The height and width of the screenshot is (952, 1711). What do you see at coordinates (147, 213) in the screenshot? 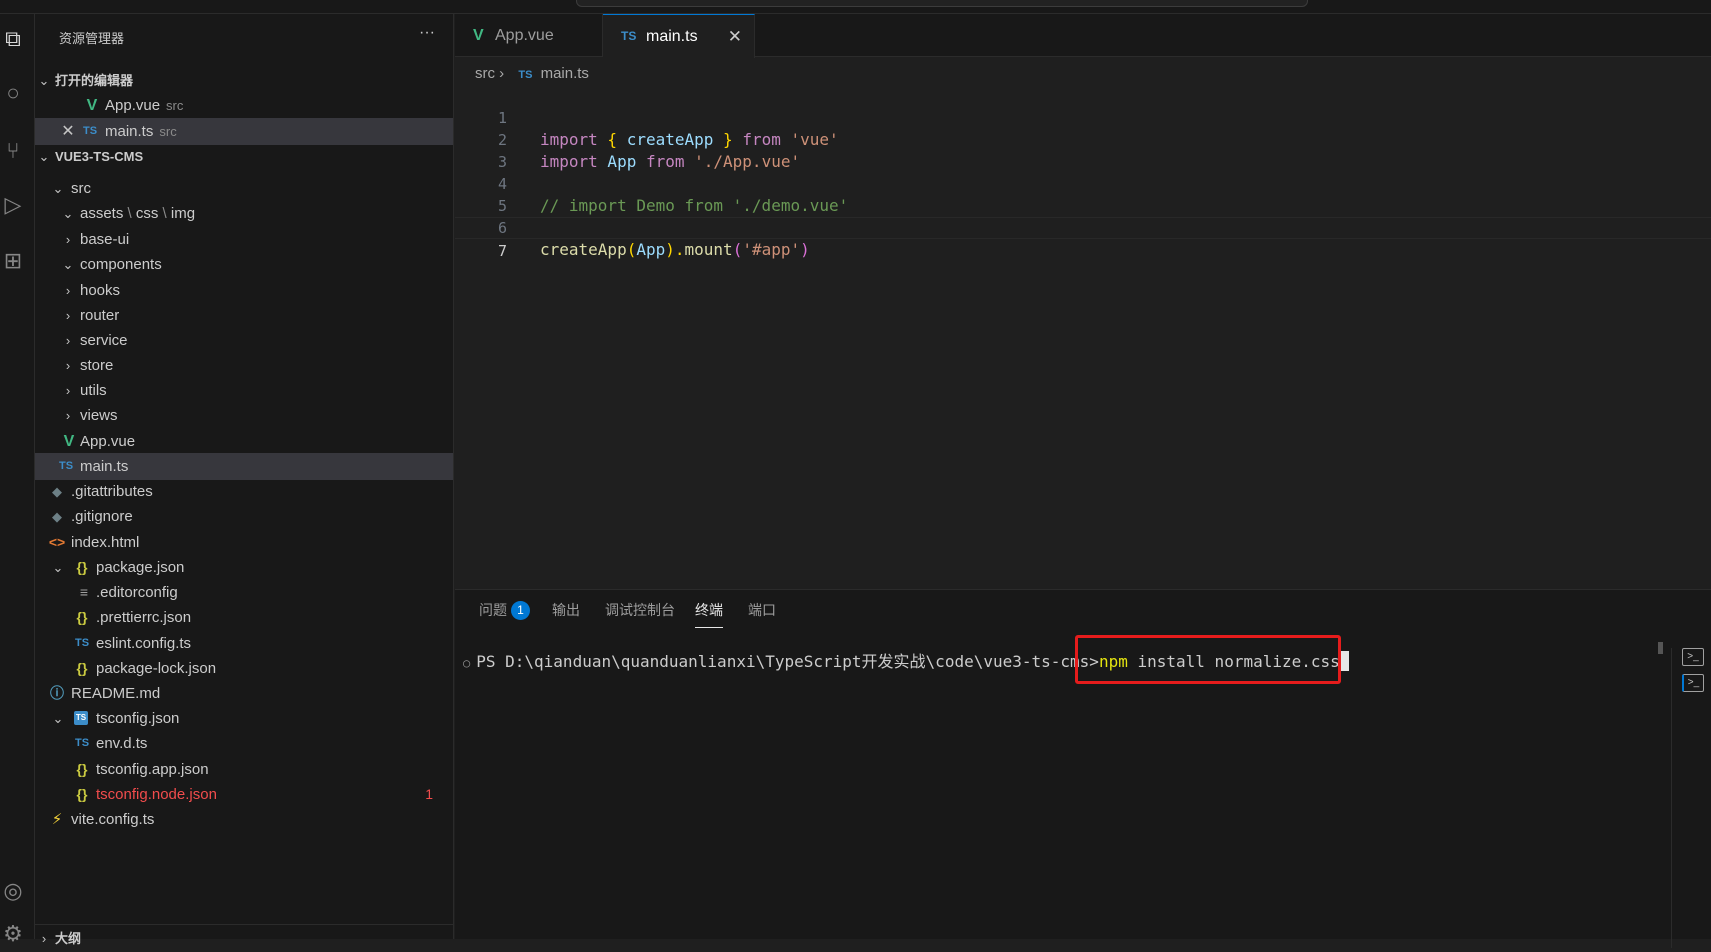
I see `tree-item-label: css` at bounding box center [147, 213].